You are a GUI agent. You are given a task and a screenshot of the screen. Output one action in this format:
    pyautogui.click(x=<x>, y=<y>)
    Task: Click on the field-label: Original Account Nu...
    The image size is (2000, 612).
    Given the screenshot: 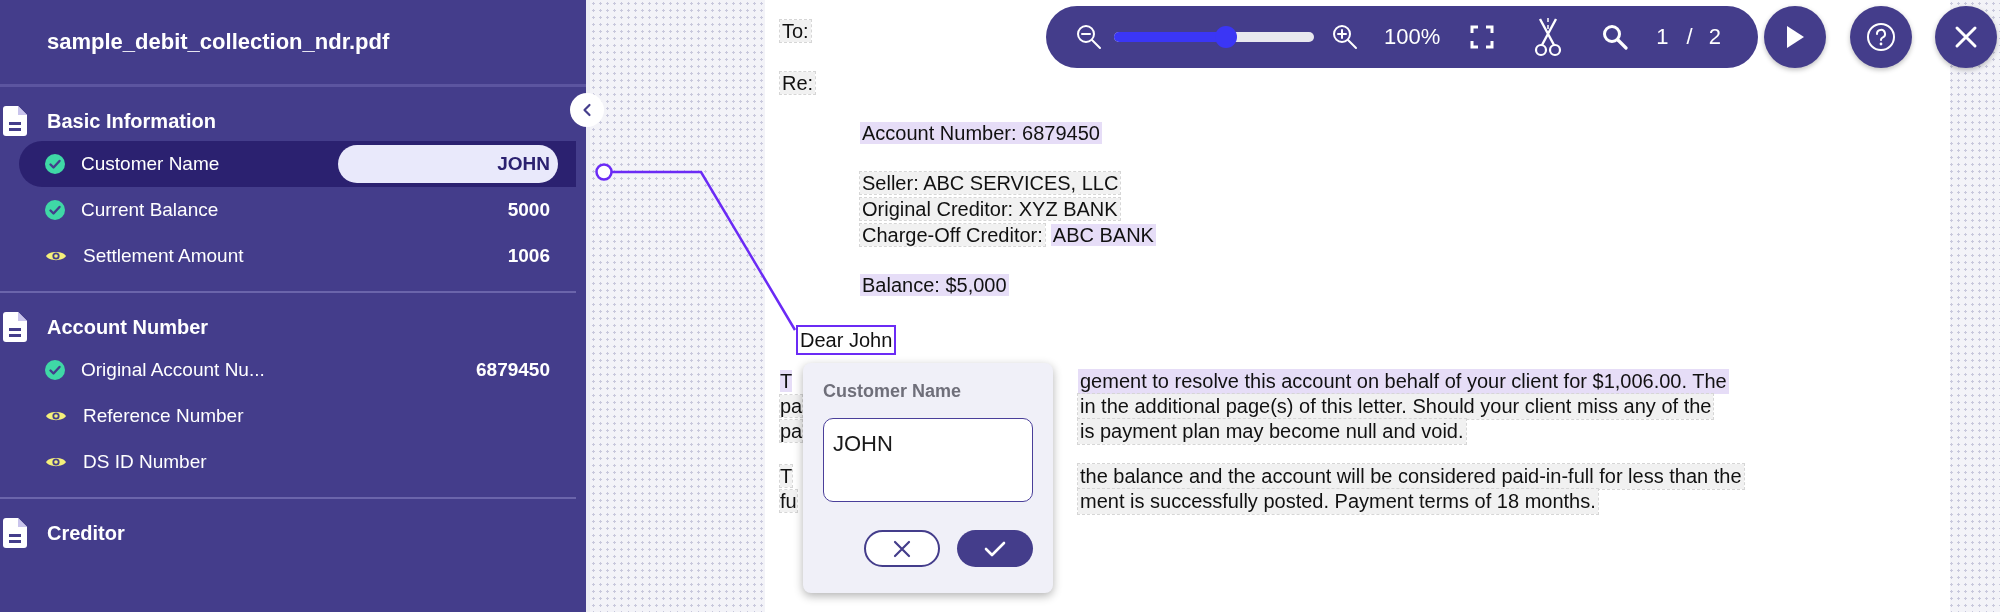 What is the action you would take?
    pyautogui.click(x=173, y=370)
    